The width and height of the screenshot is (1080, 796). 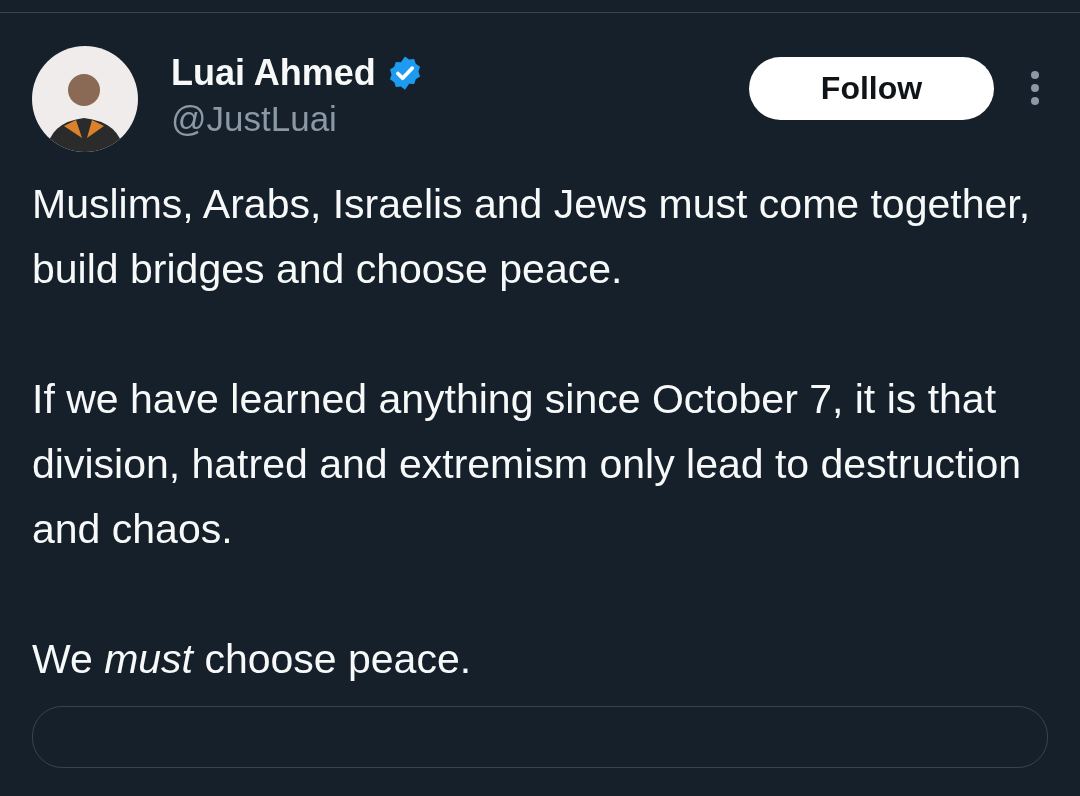 What do you see at coordinates (252, 659) in the screenshot?
I see `tweet-text: We must choose peace.` at bounding box center [252, 659].